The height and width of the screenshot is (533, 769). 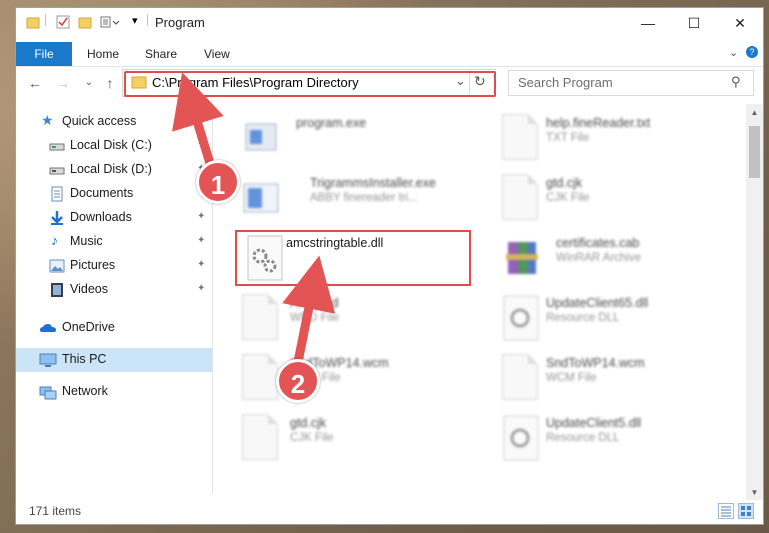 What do you see at coordinates (309, 309) in the screenshot?
I see `arrow-to-file` at bounding box center [309, 309].